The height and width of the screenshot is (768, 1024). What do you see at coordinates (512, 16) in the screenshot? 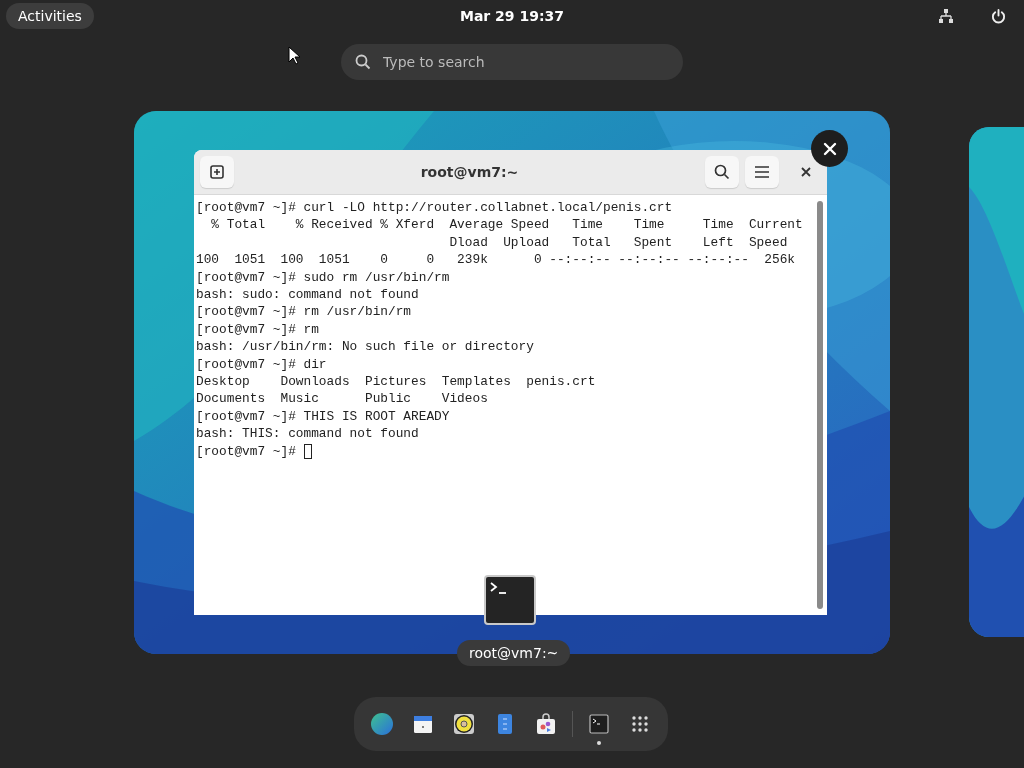
I see `clock: Mar 29 19:37` at bounding box center [512, 16].